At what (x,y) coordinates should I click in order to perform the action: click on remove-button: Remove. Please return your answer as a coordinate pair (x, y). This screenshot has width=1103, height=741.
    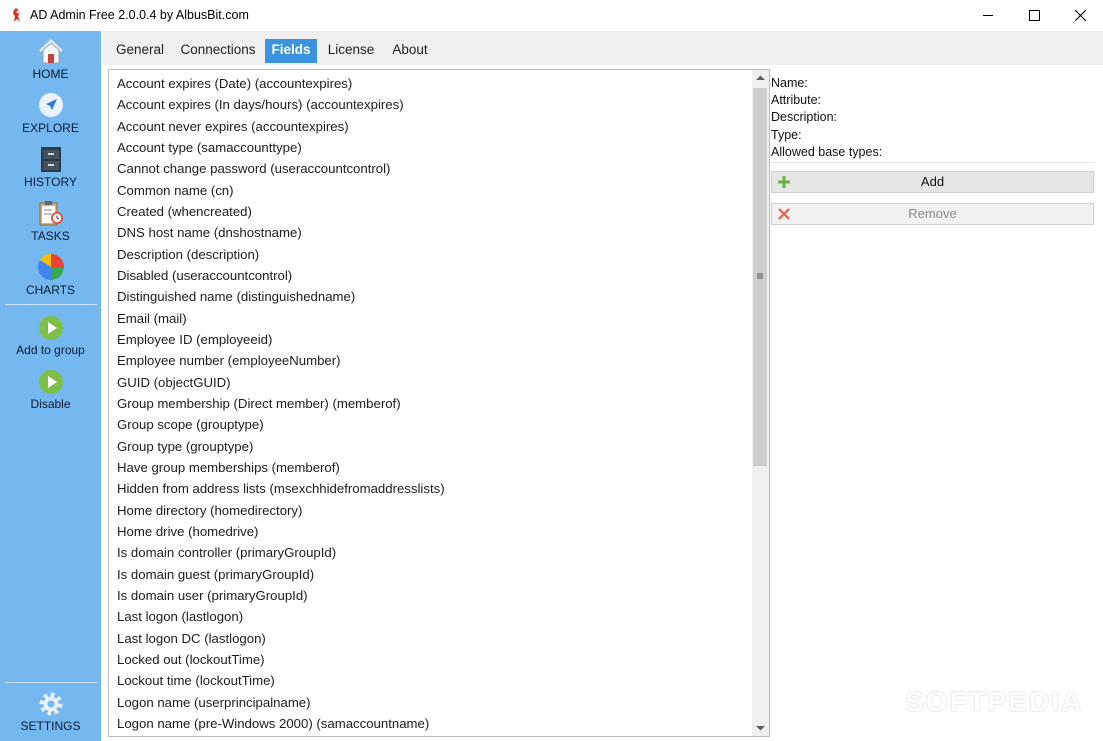
    Looking at the image, I should click on (932, 214).